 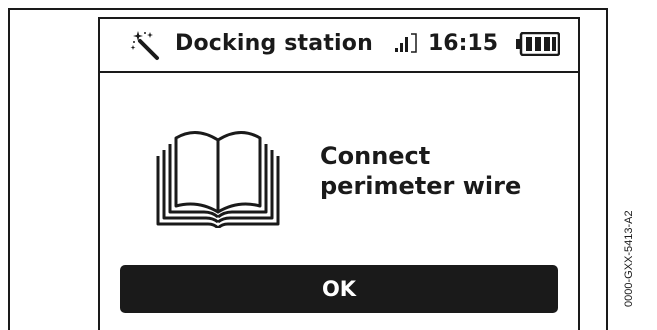 I want to click on magic-wand-icon, so click(x=144, y=45).